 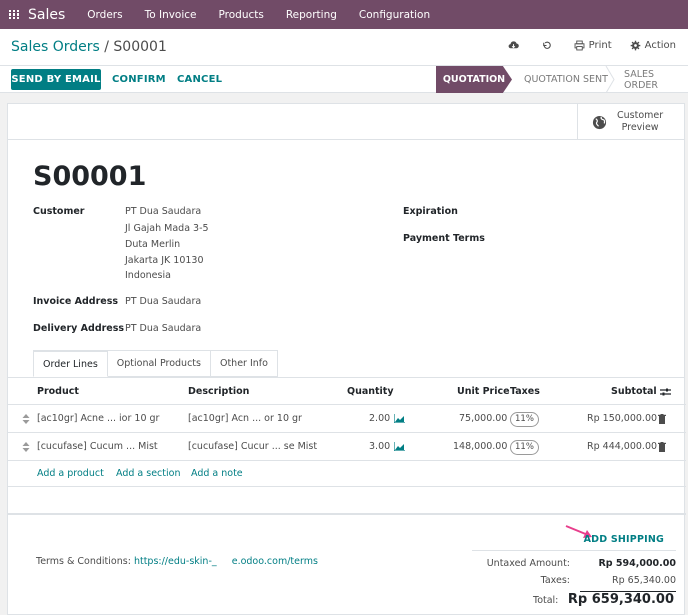 What do you see at coordinates (97, 447) in the screenshot?
I see `row-product: [cucufase] Cucum ... Mist` at bounding box center [97, 447].